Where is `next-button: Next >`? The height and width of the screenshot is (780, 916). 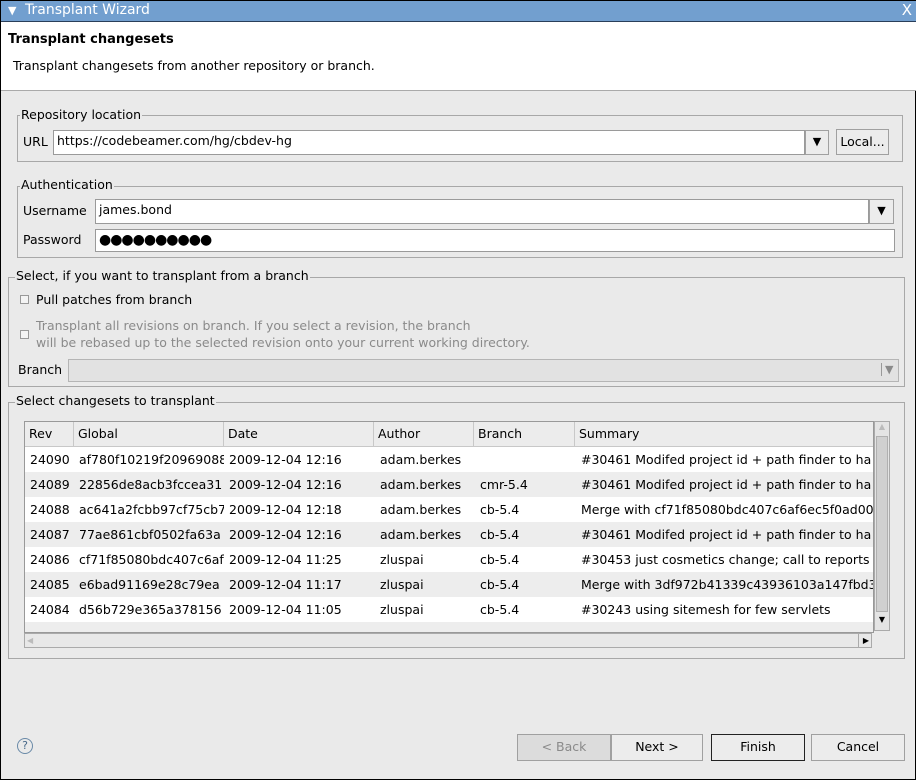
next-button: Next > is located at coordinates (657, 747).